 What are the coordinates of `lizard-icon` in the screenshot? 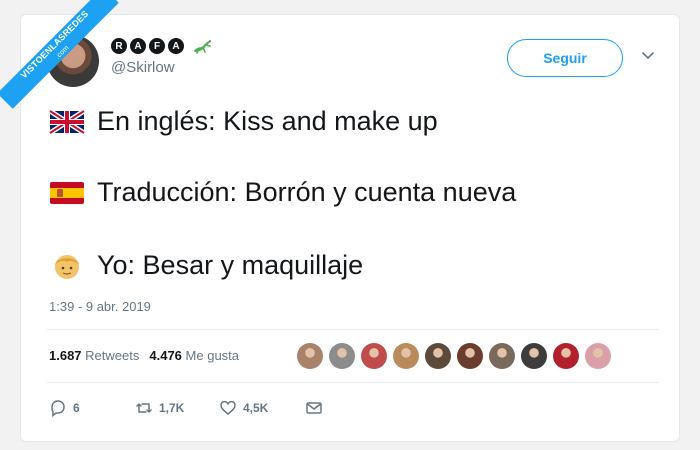 It's located at (202, 47).